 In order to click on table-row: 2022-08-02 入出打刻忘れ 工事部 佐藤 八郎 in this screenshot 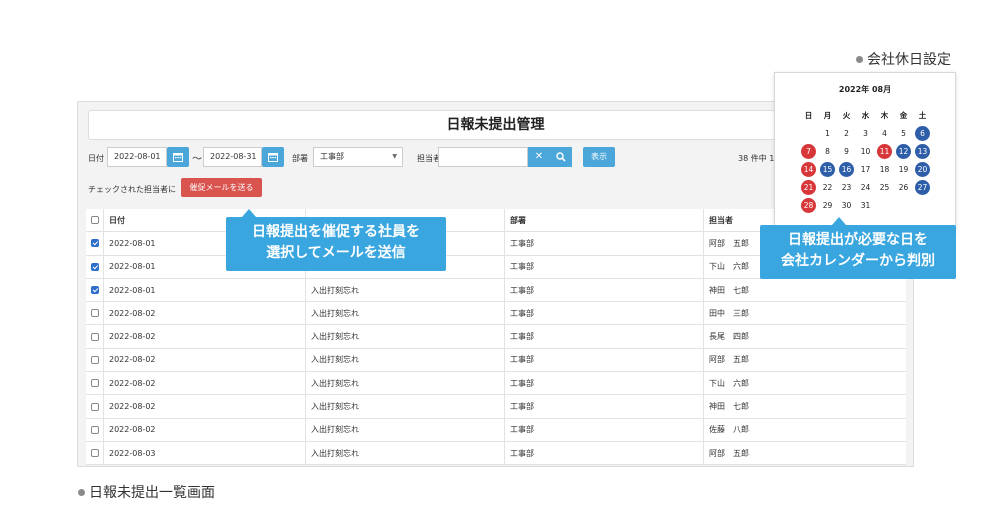, I will do `click(496, 430)`.